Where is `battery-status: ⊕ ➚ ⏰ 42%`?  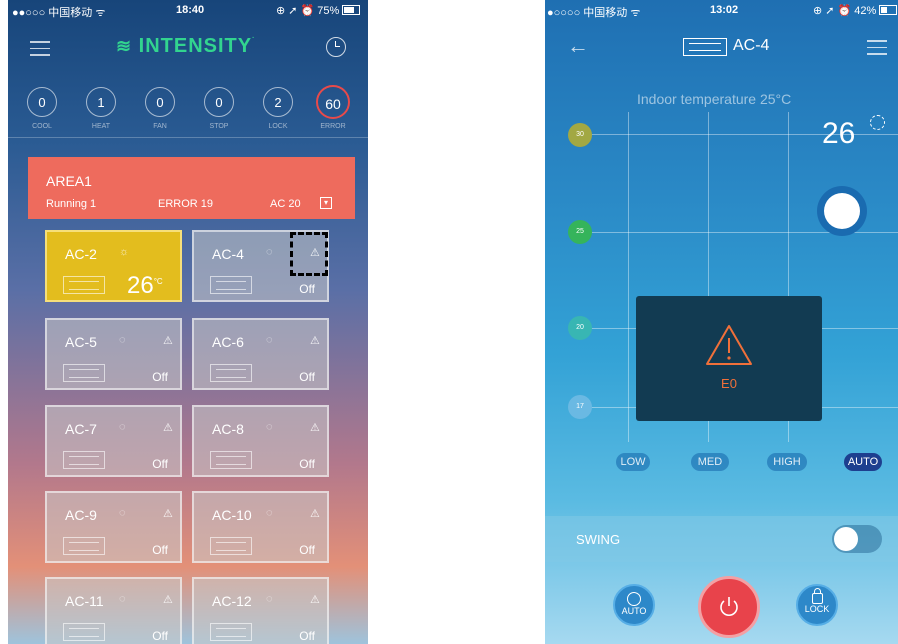
battery-status: ⊕ ➚ ⏰ 42% is located at coordinates (855, 10).